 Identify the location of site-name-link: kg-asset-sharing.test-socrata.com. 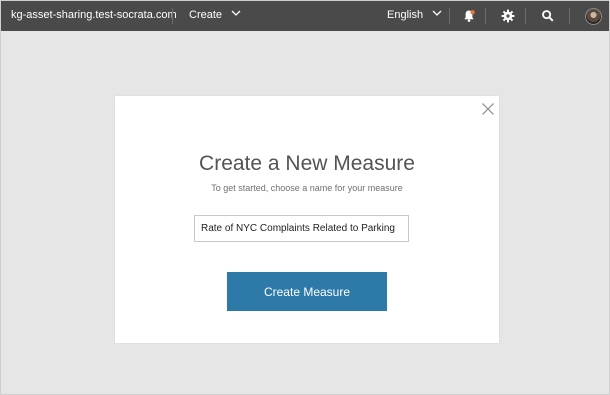
(94, 15).